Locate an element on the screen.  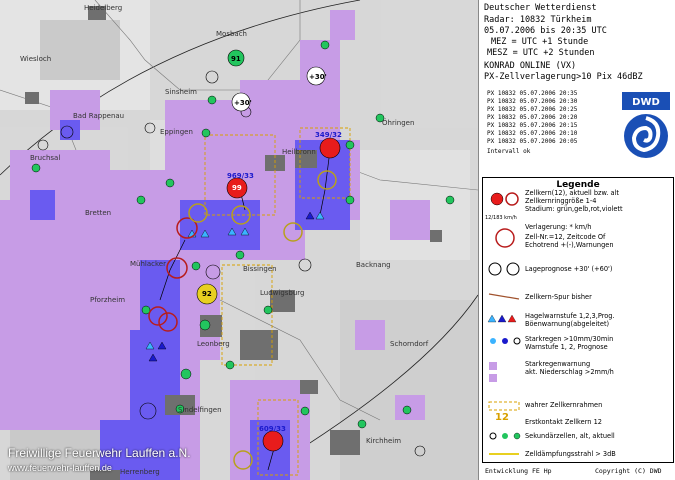
place-bissingen: Bissingen is located at coordinates (260, 269).